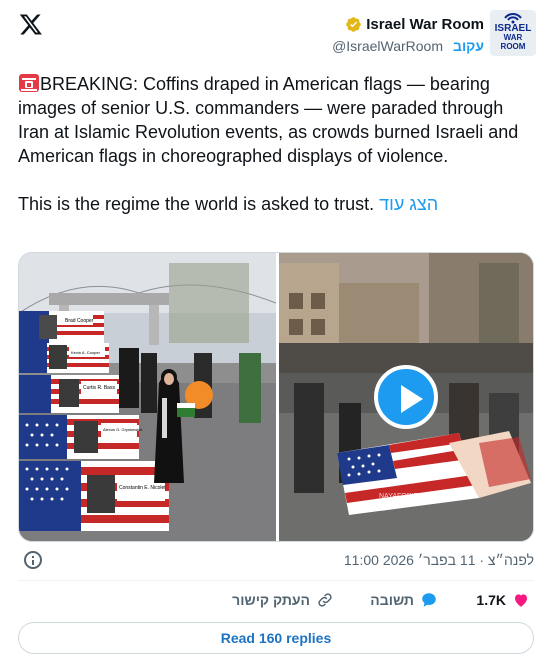 The image size is (548, 669). Describe the element at coordinates (325, 600) in the screenshot. I see `link-icon` at that location.